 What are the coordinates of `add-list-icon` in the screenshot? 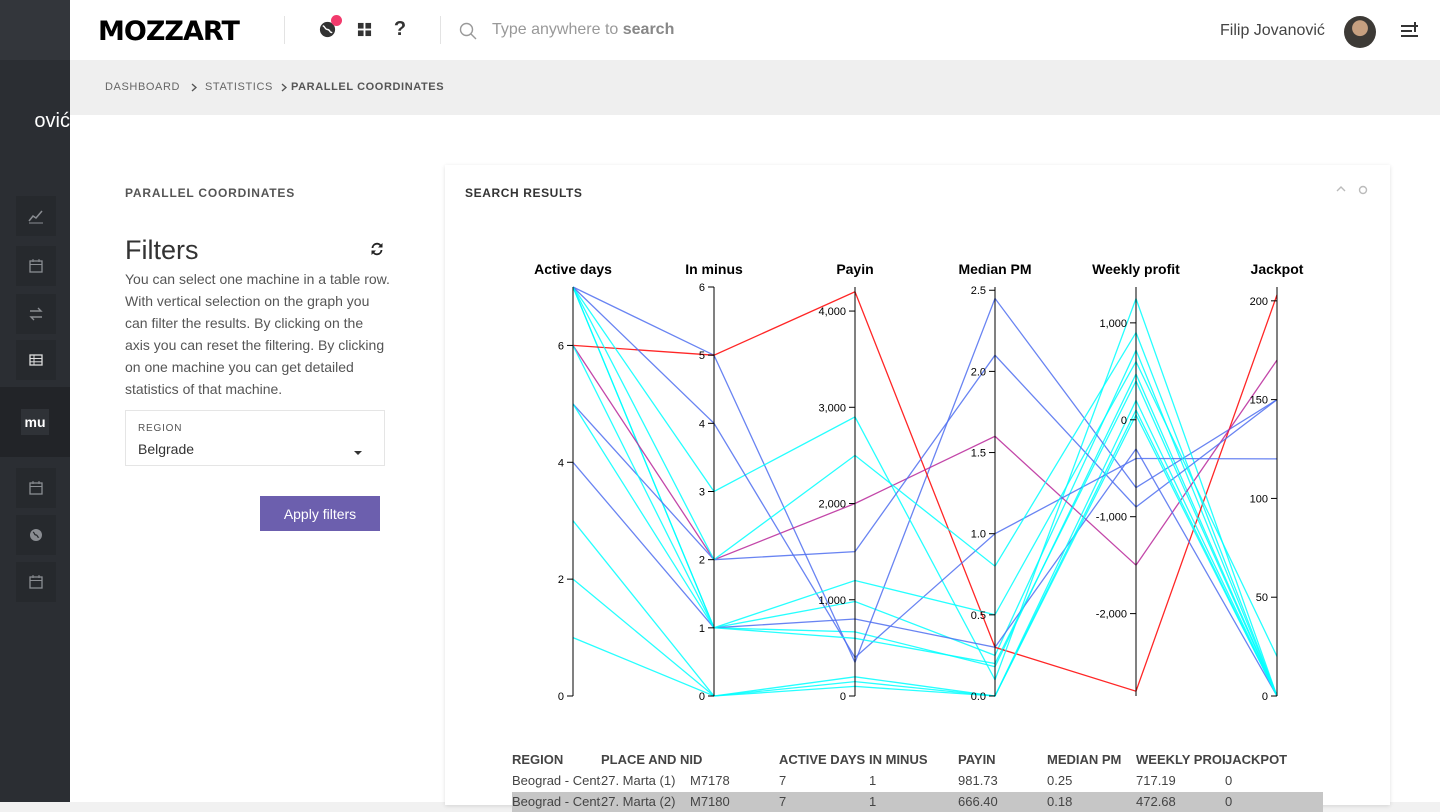 It's located at (1410, 30).